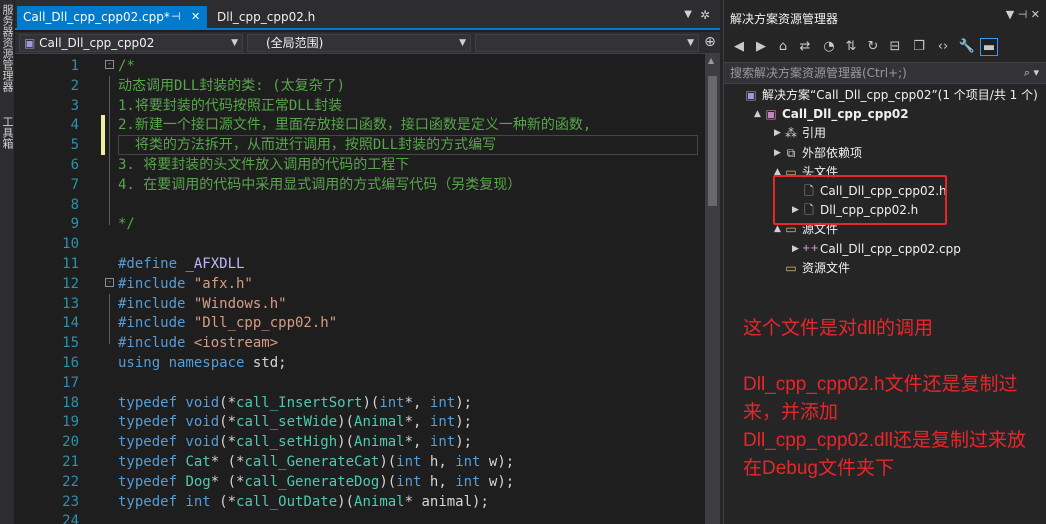 This screenshot has height=524, width=1046. What do you see at coordinates (919, 47) in the screenshot?
I see `show-all-files-icon: ❐` at bounding box center [919, 47].